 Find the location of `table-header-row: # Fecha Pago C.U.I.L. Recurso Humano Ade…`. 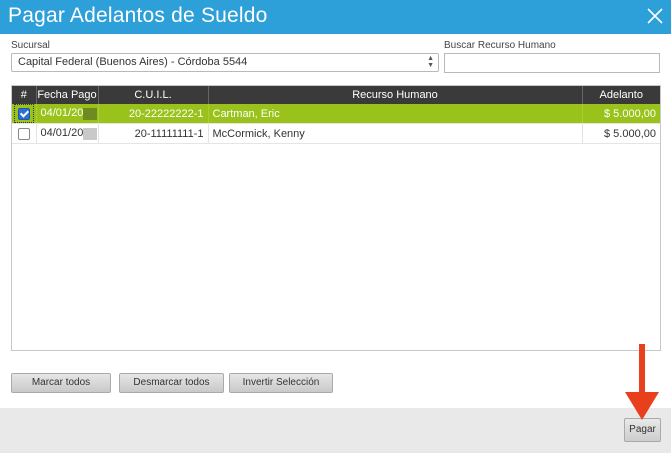

table-header-row: # Fecha Pago C.U.I.L. Recurso Humano Ade… is located at coordinates (336, 95).